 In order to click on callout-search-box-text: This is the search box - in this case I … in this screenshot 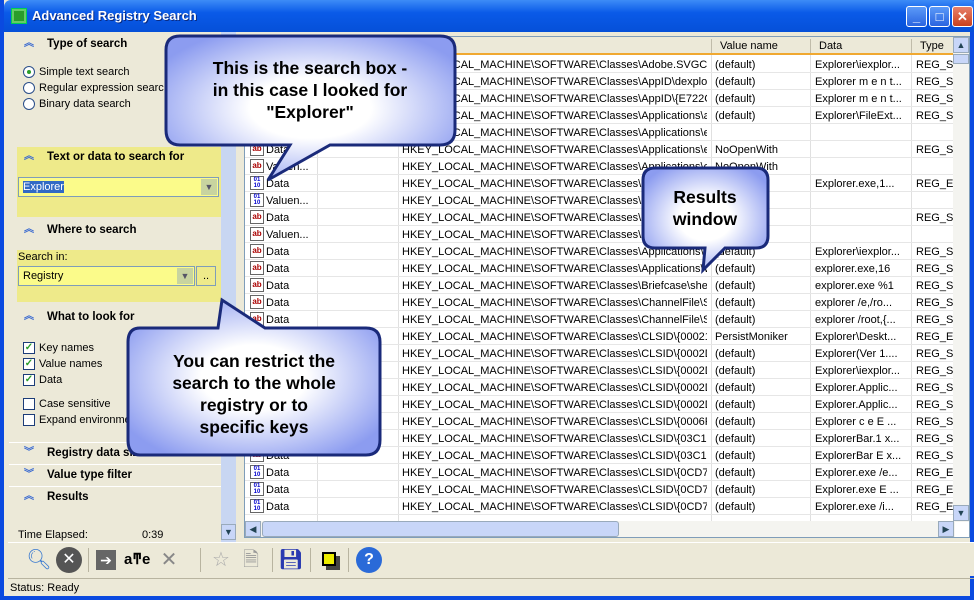, I will do `click(310, 90)`.